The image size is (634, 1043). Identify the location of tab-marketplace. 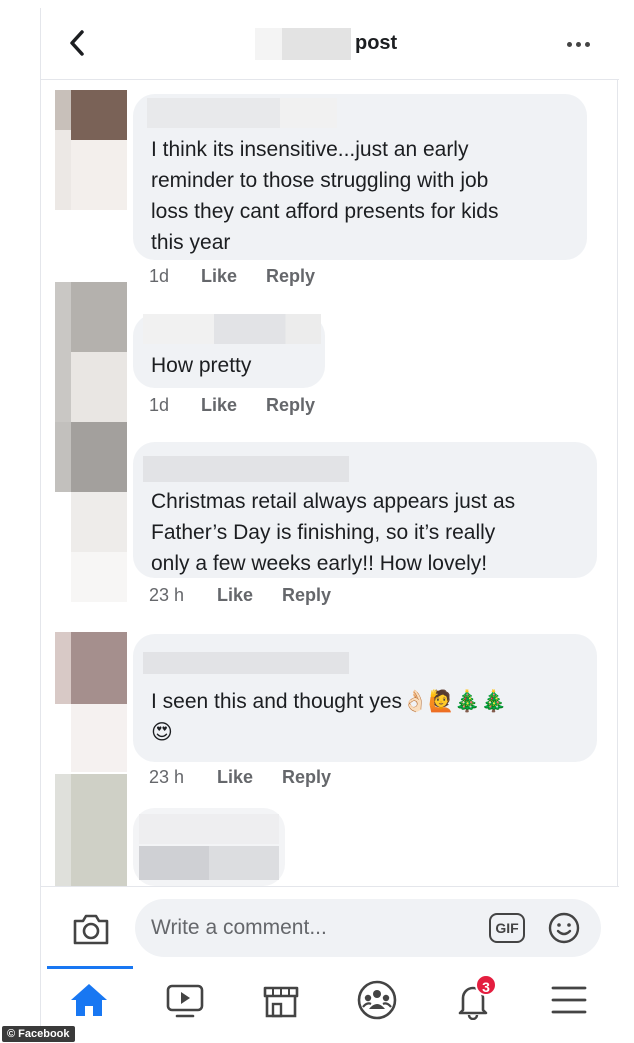
(283, 1002).